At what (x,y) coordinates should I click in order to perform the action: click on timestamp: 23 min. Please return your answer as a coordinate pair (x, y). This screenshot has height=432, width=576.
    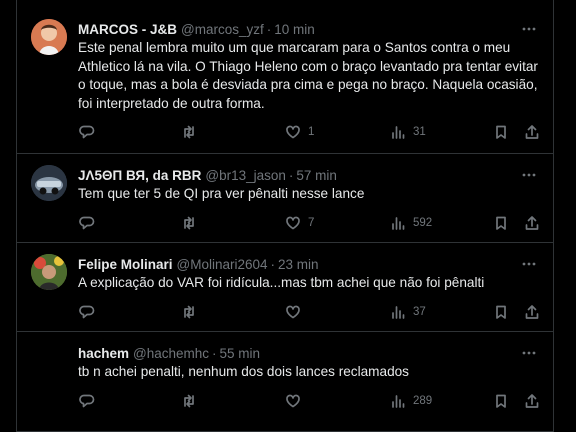
    Looking at the image, I should click on (298, 264).